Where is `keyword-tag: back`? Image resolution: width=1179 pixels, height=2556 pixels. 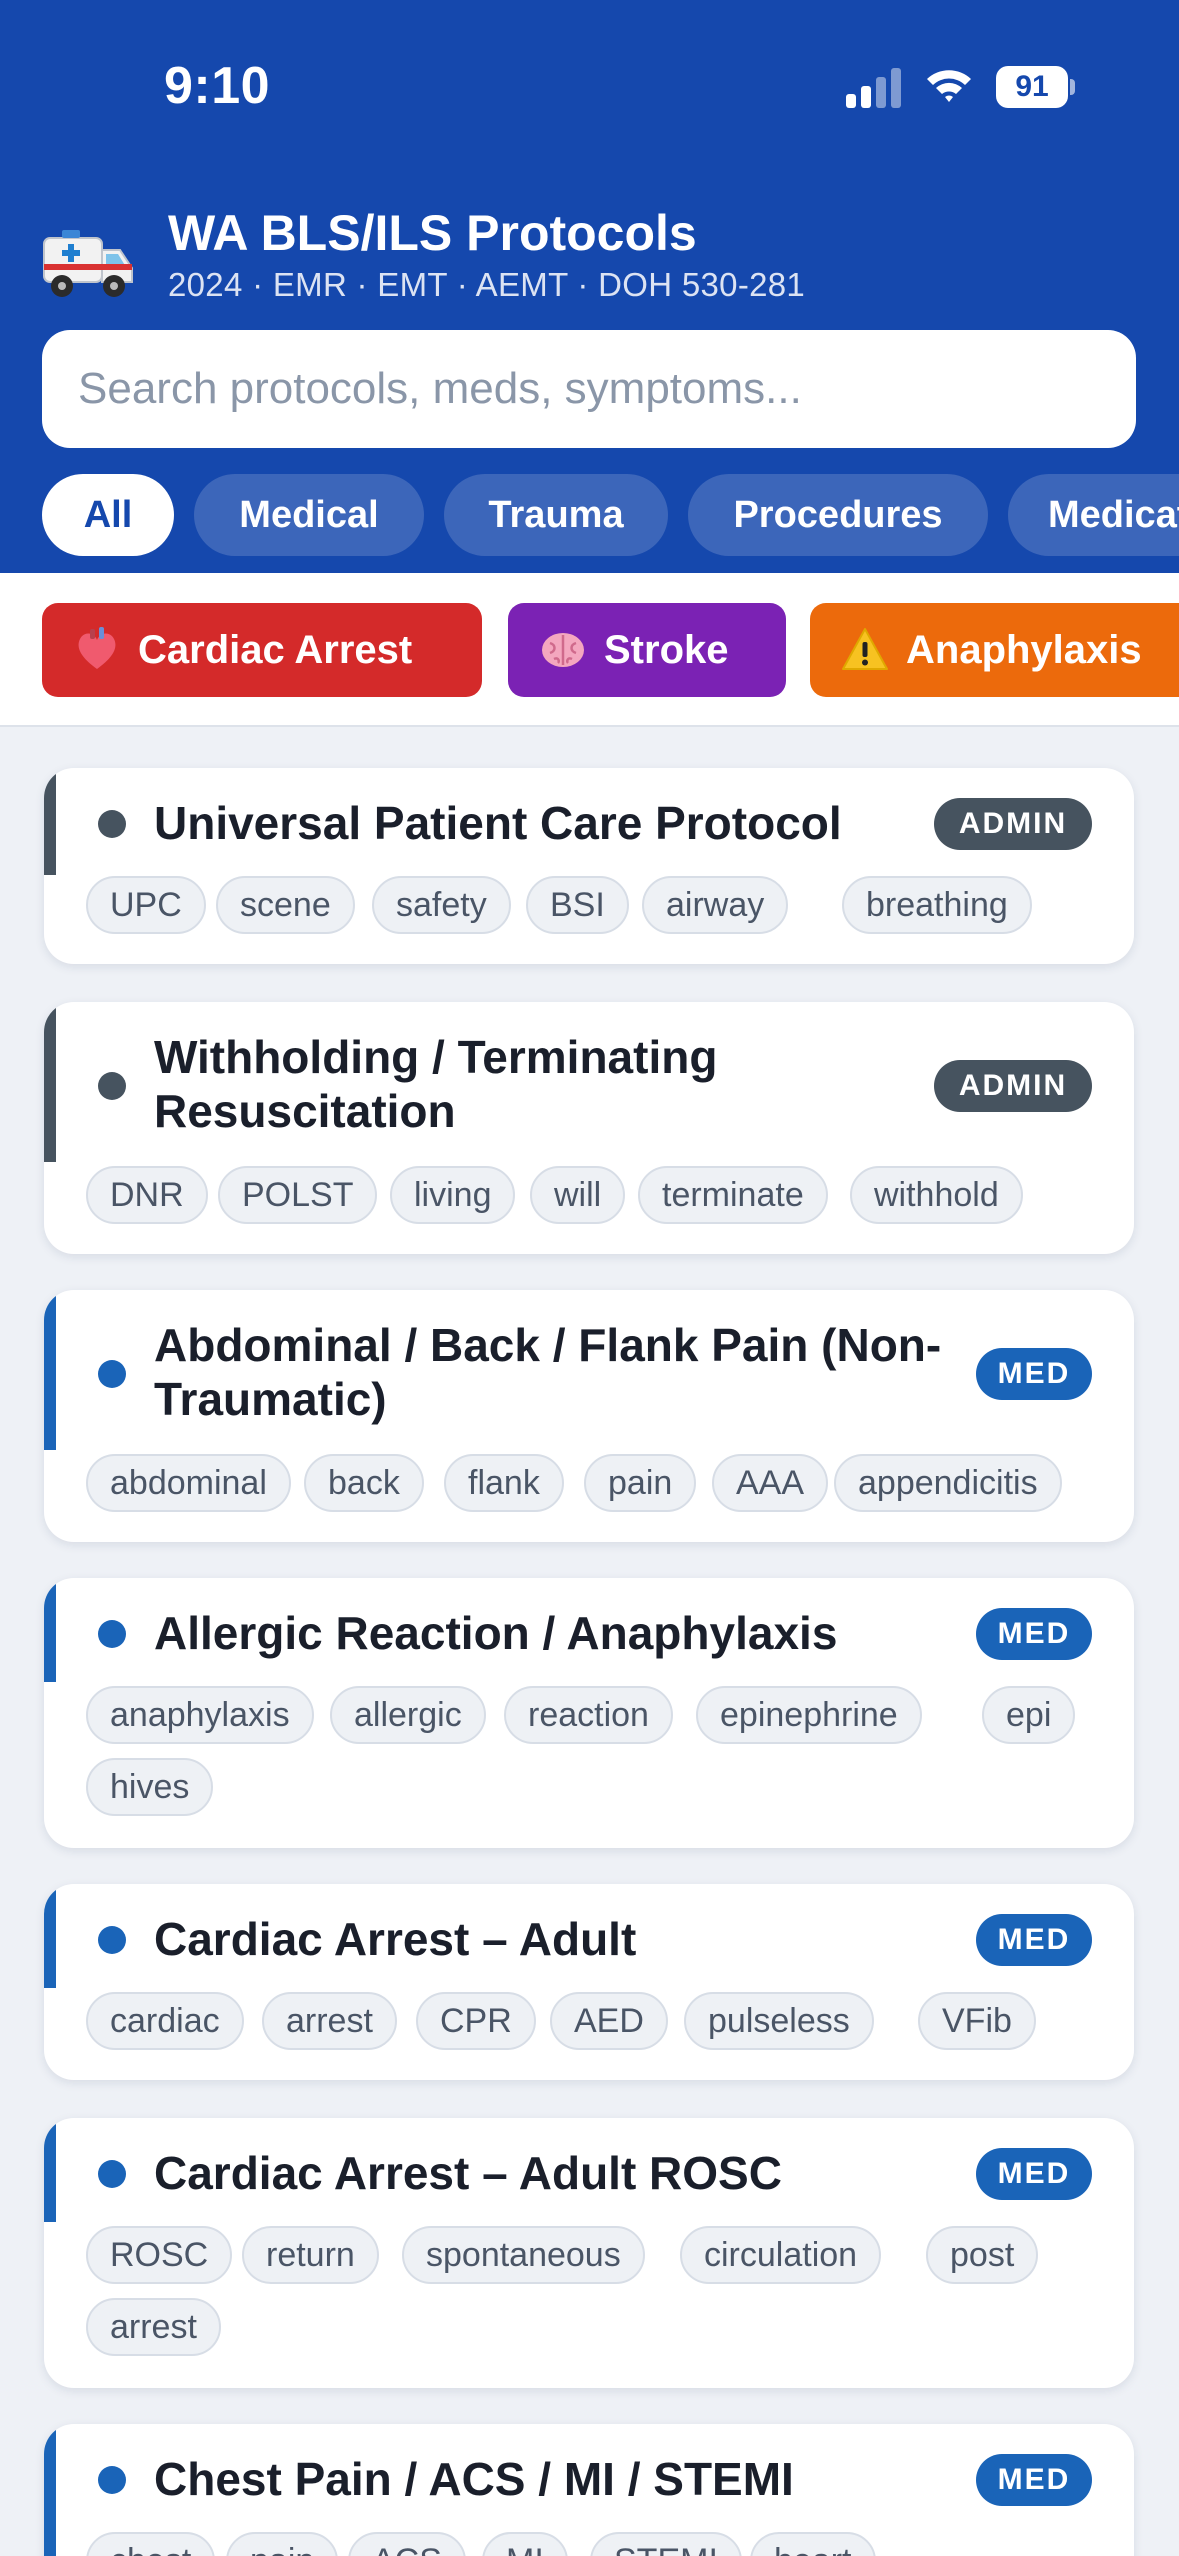
keyword-tag: back is located at coordinates (364, 1483).